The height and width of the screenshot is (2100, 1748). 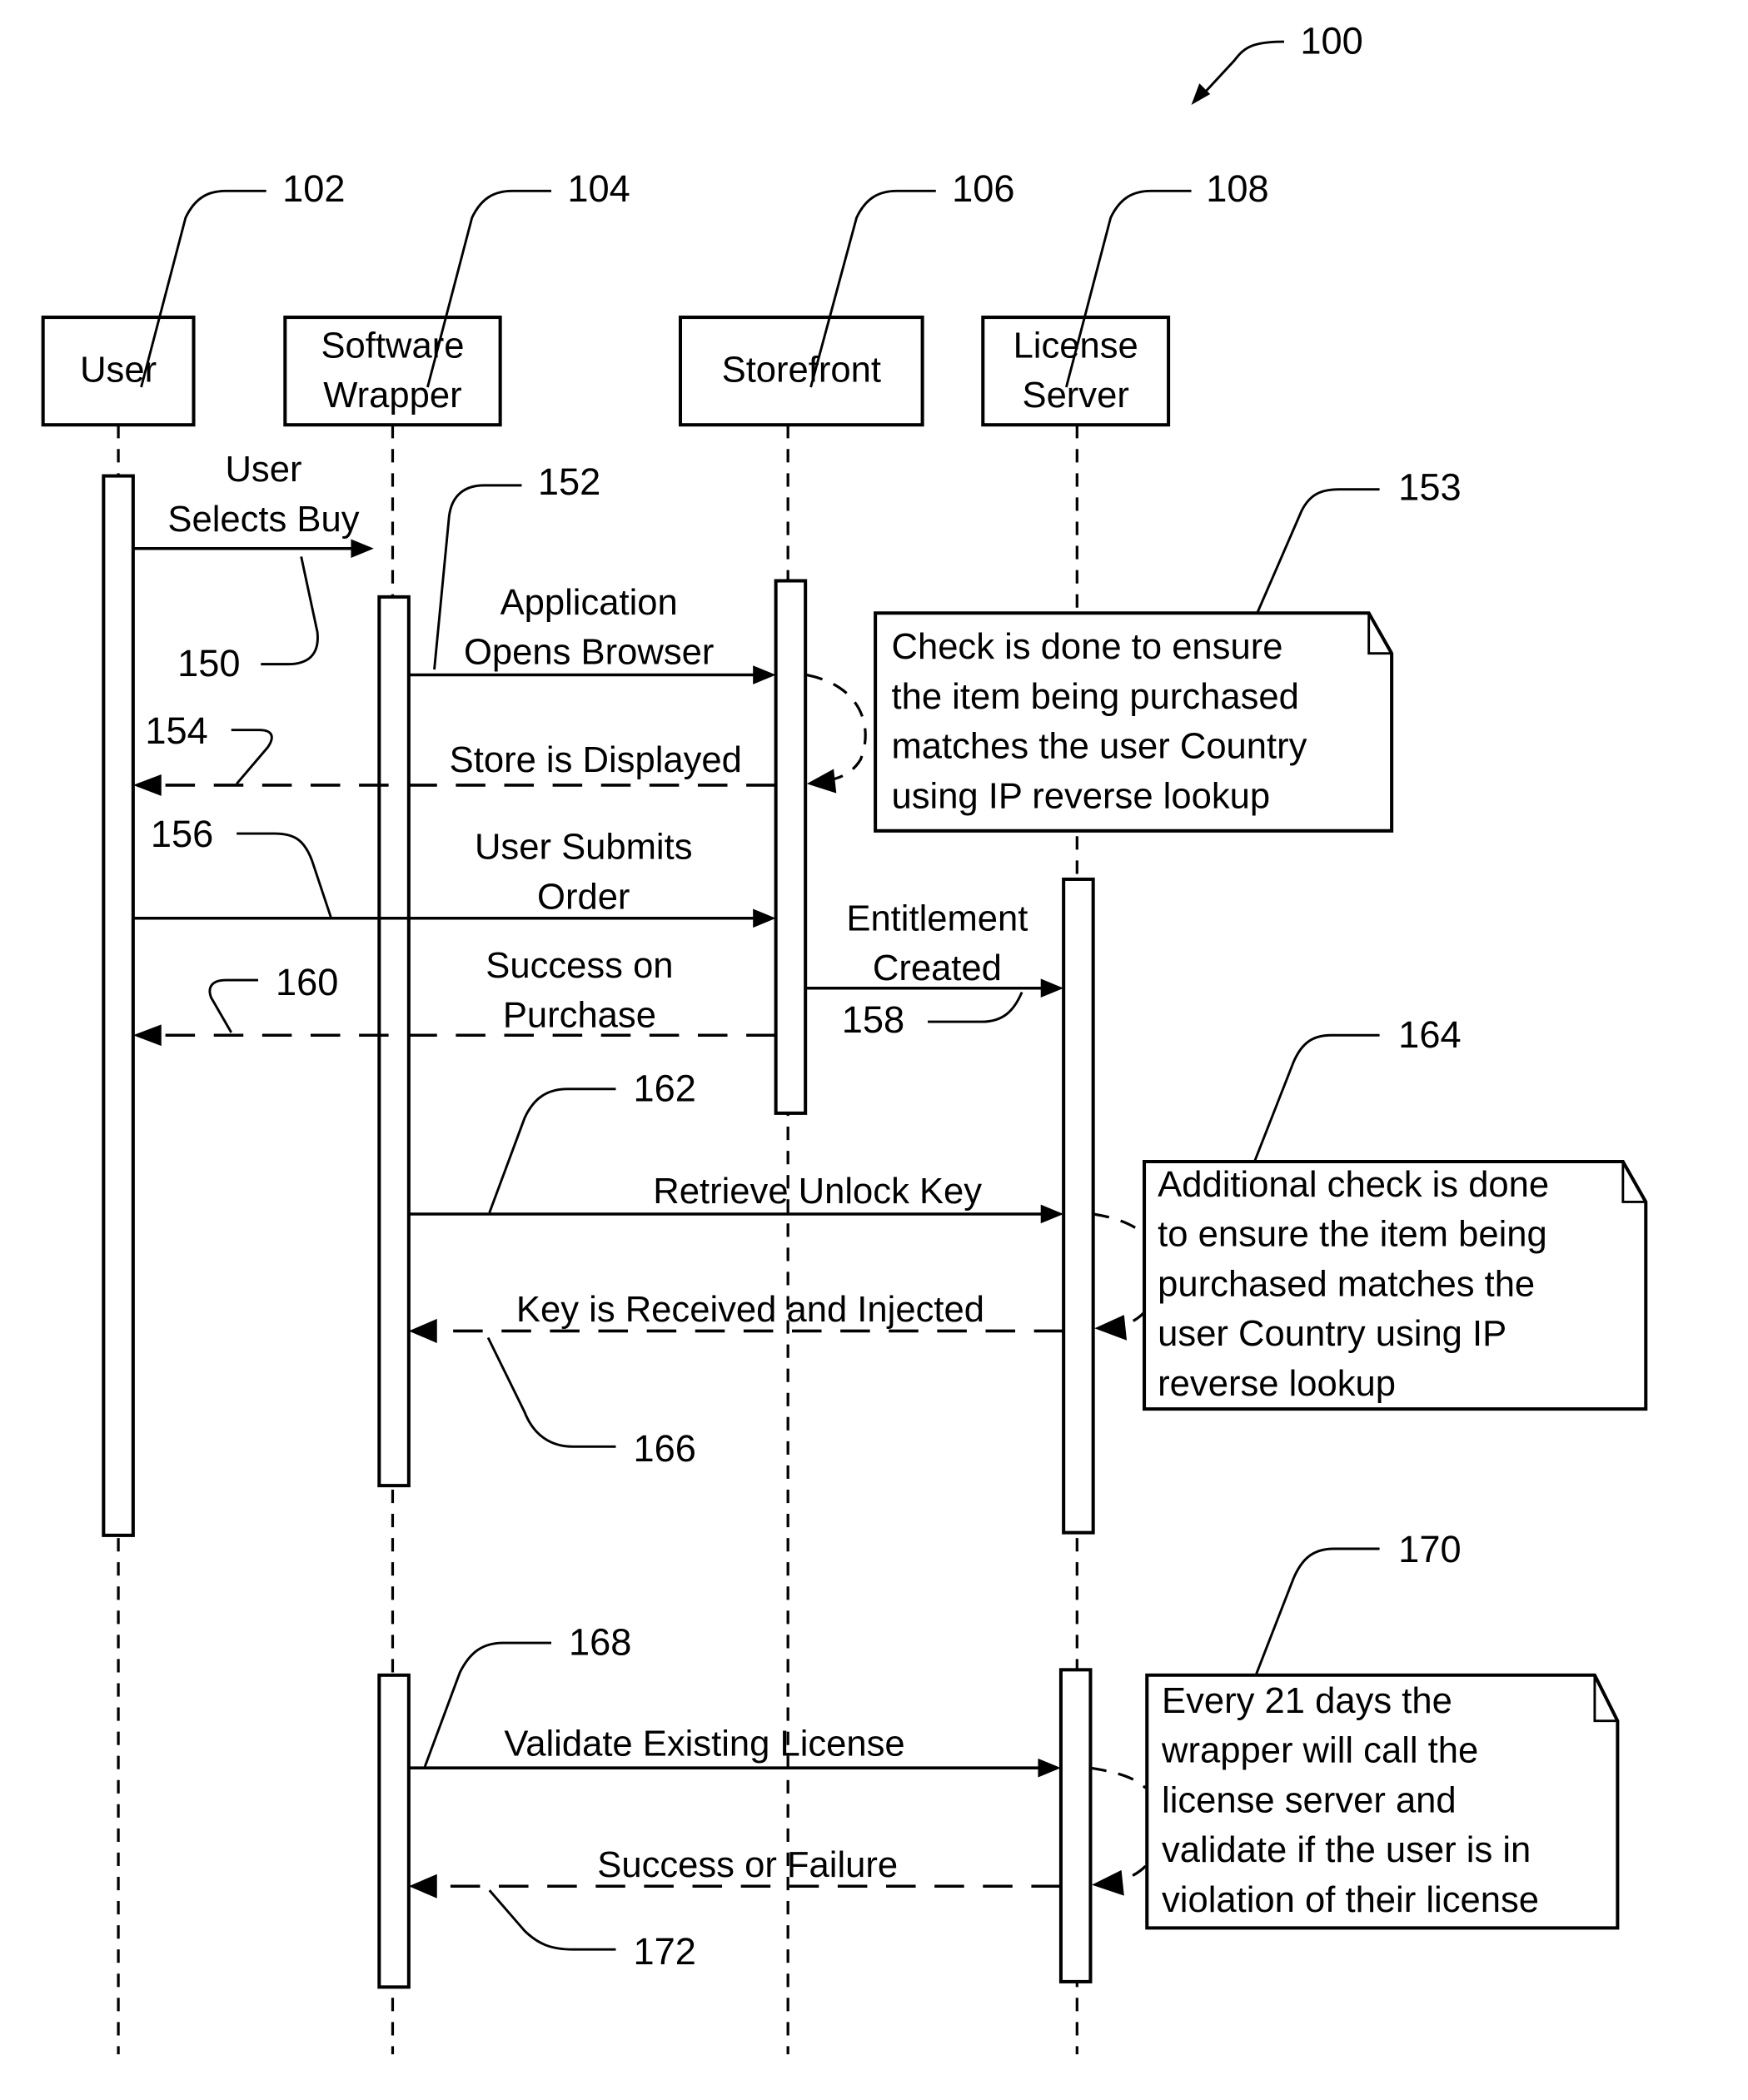 What do you see at coordinates (579, 966) in the screenshot?
I see `message-label-line1: Success on` at bounding box center [579, 966].